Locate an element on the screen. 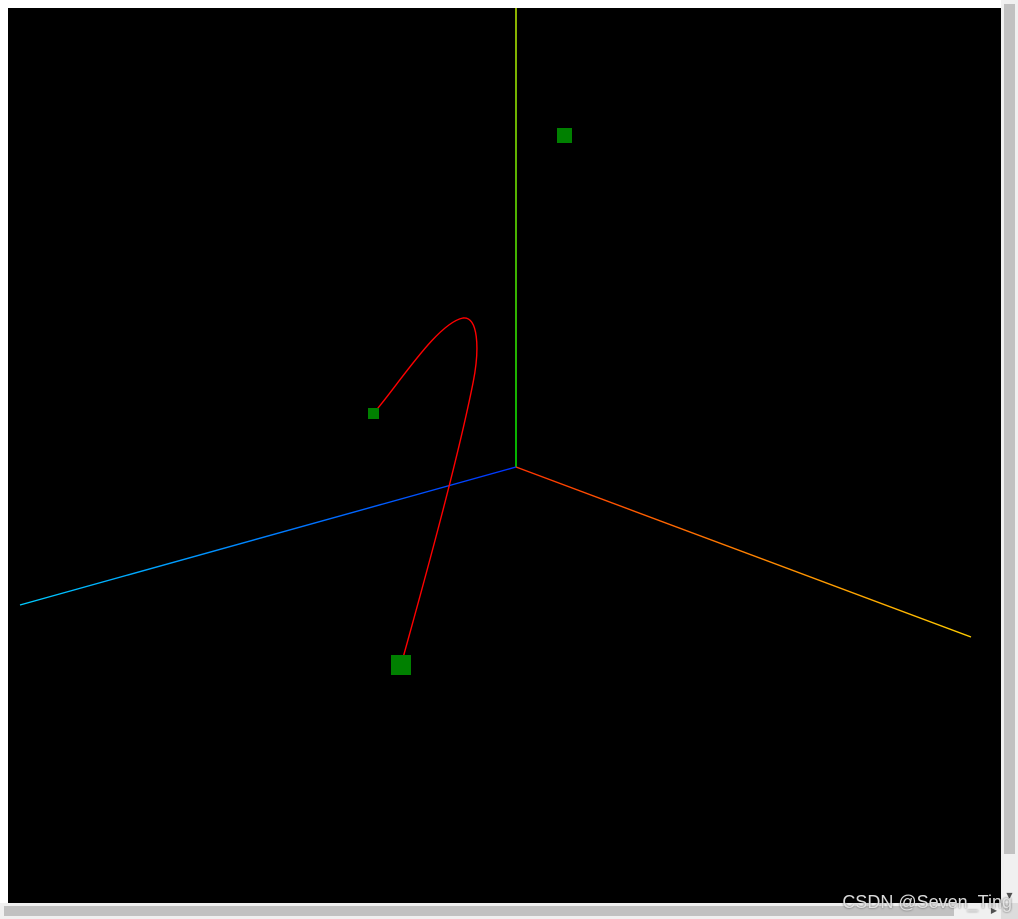  scroll-right-icon: ▶ is located at coordinates (994, 911).